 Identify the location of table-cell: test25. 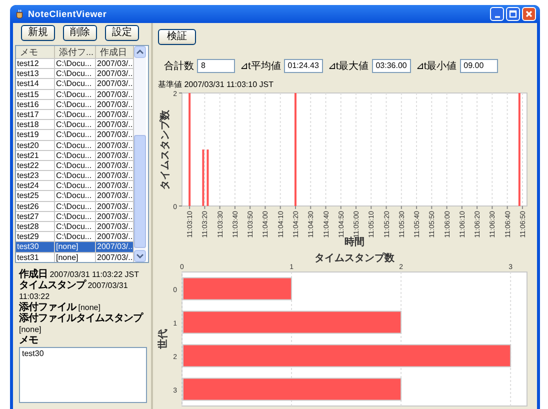
(35, 196).